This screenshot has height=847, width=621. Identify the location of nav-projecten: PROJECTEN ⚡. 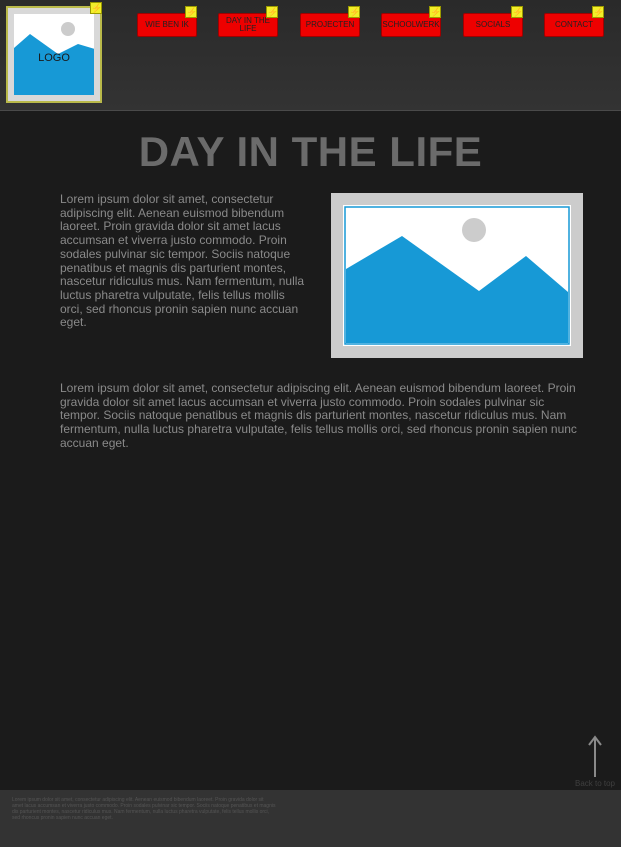
(330, 21).